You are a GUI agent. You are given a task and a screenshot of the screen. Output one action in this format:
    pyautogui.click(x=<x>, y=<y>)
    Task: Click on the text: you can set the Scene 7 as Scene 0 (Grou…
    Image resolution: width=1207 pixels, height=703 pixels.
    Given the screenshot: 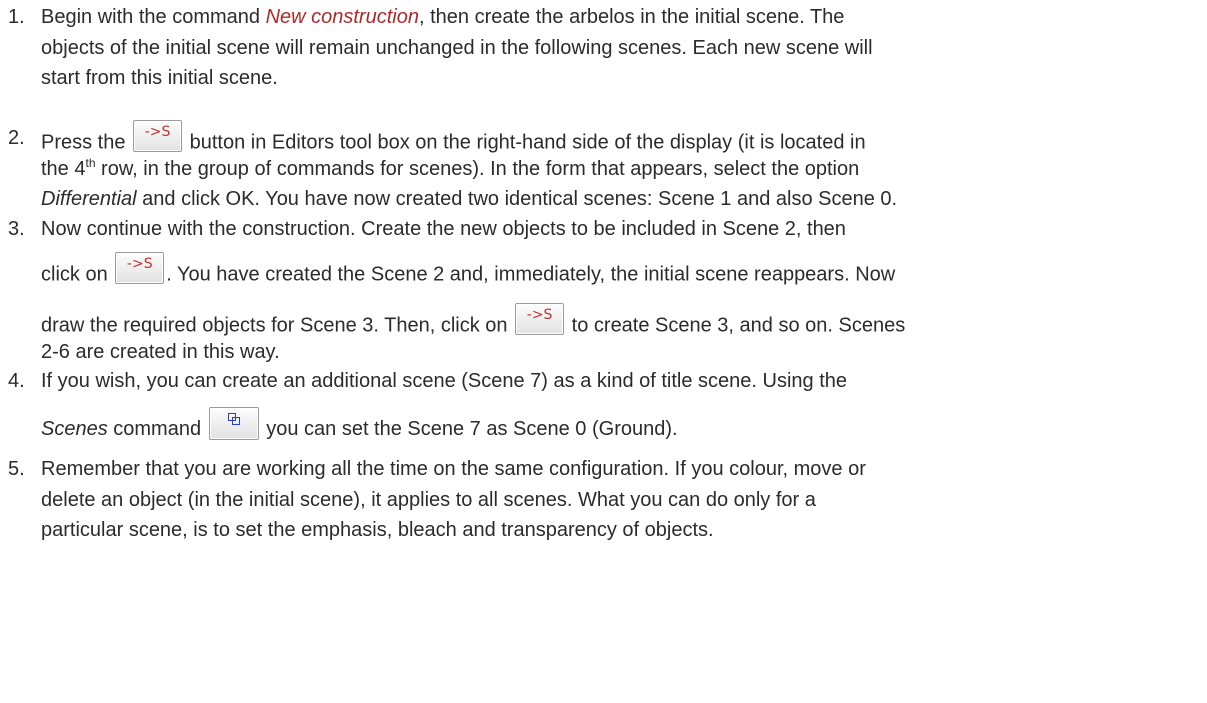 What is the action you would take?
    pyautogui.click(x=469, y=428)
    